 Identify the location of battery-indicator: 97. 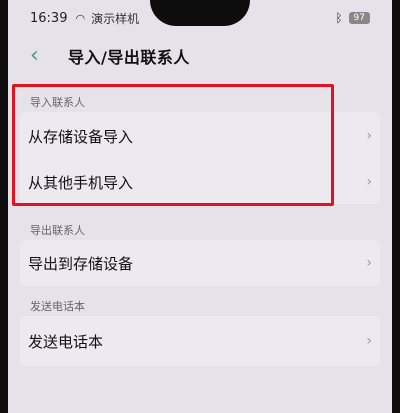
(359, 18).